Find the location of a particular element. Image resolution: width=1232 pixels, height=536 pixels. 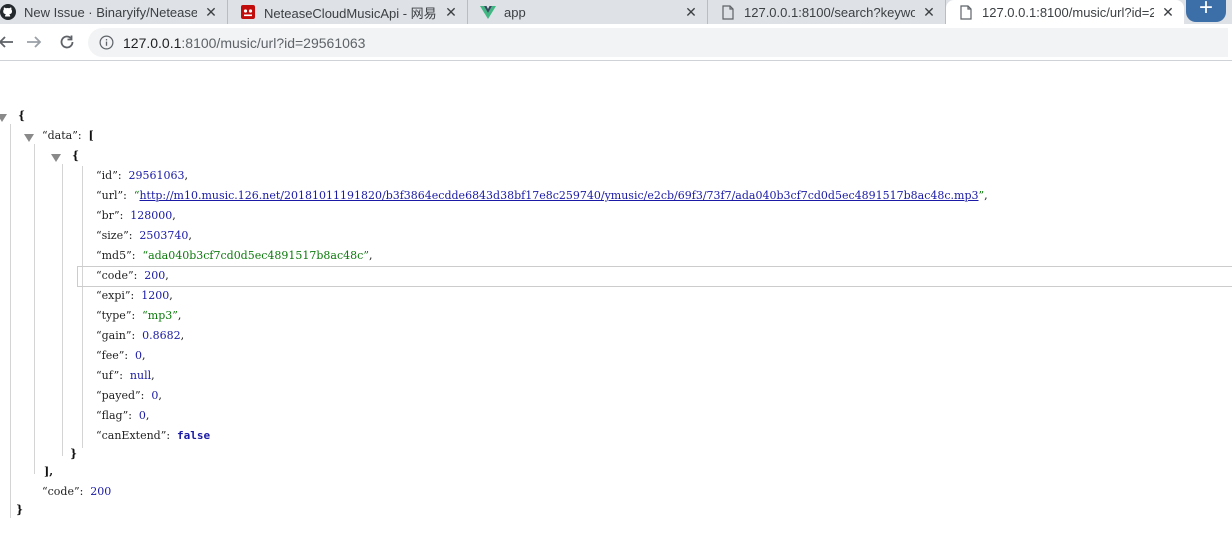

info-icon is located at coordinates (106, 43).